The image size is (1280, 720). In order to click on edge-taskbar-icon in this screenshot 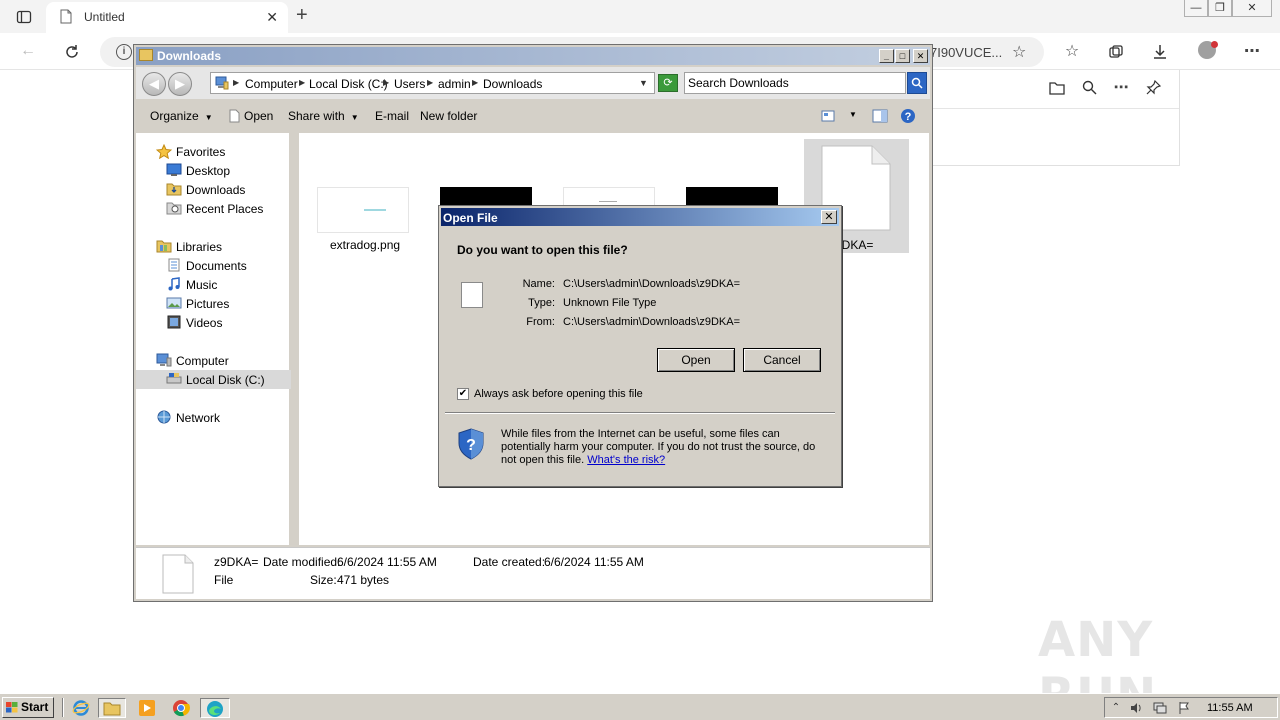, I will do `click(215, 708)`.